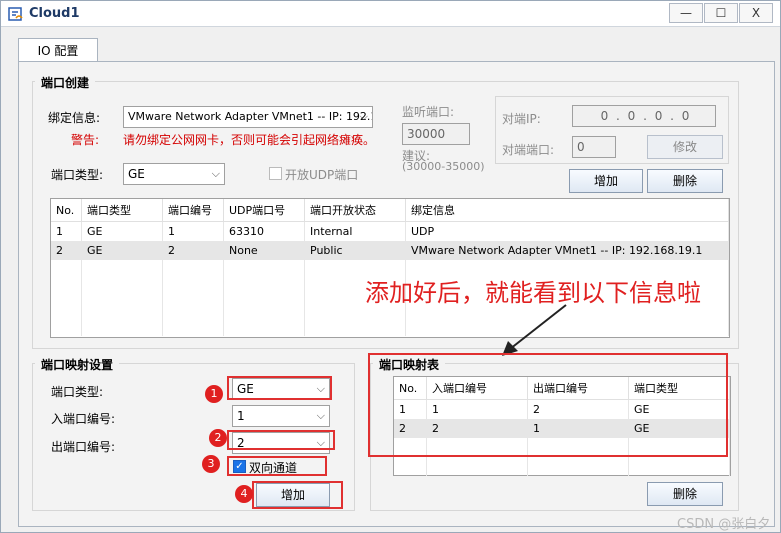  Describe the element at coordinates (322, 175) in the screenshot. I see `udp-checkbox-label: 开放UDP端口` at that location.